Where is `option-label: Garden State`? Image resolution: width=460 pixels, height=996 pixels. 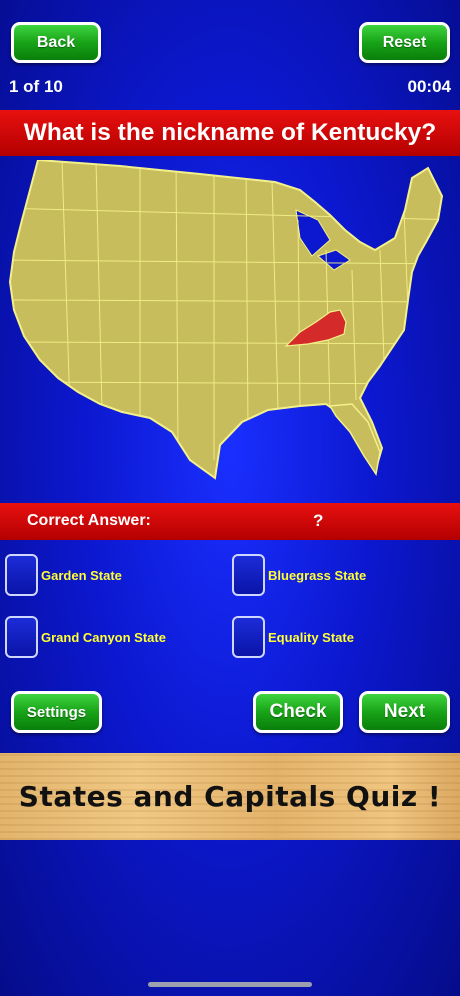 option-label: Garden State is located at coordinates (81, 575).